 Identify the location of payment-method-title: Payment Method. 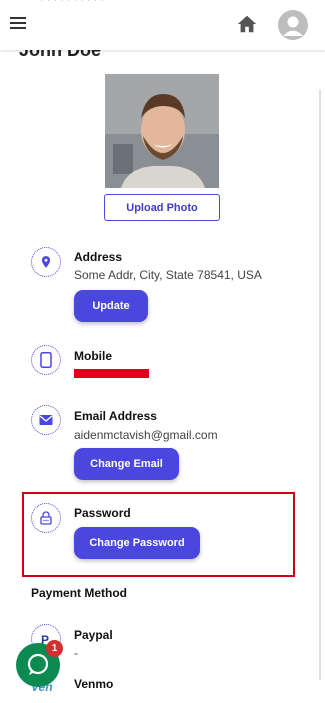
(79, 593).